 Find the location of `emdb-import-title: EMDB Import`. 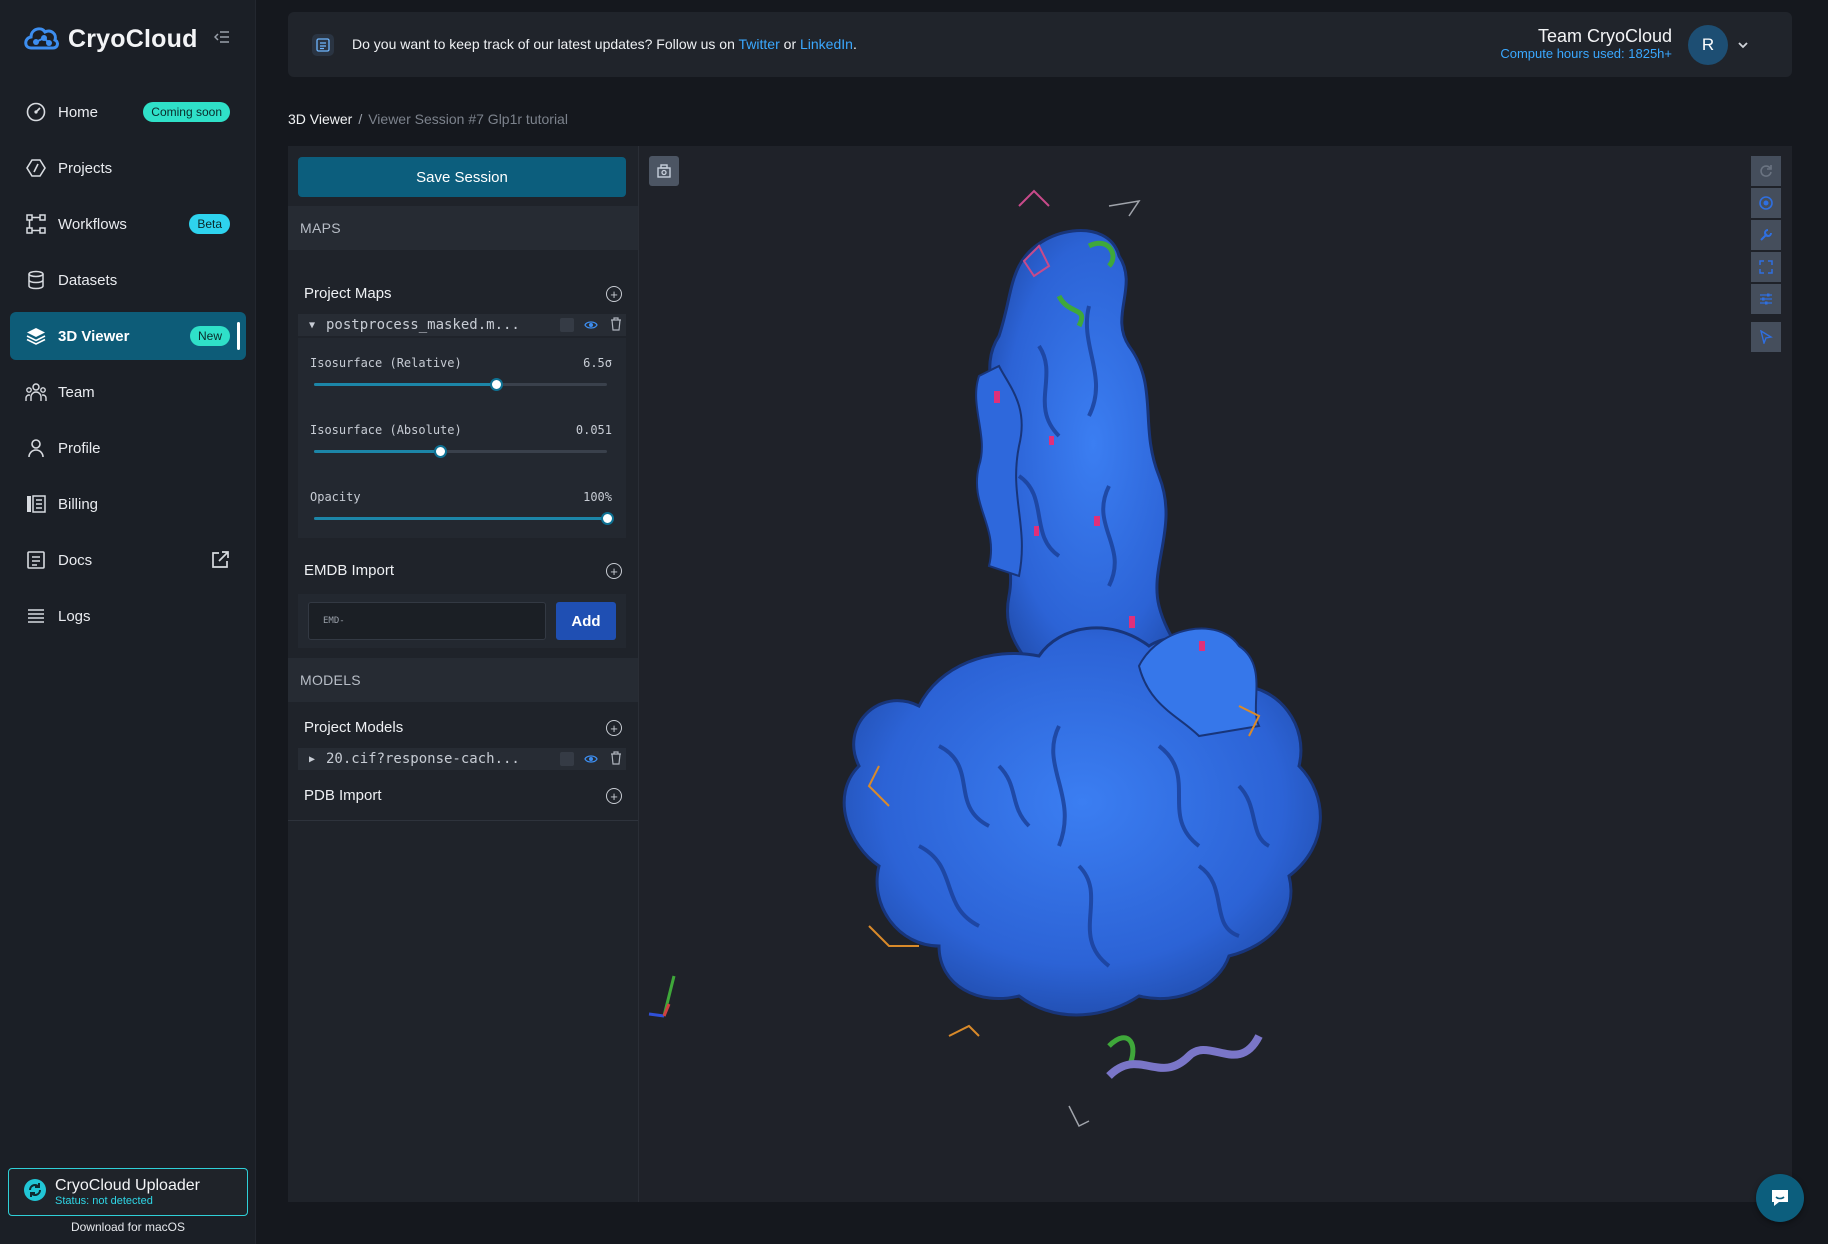

emdb-import-title: EMDB Import is located at coordinates (349, 570).